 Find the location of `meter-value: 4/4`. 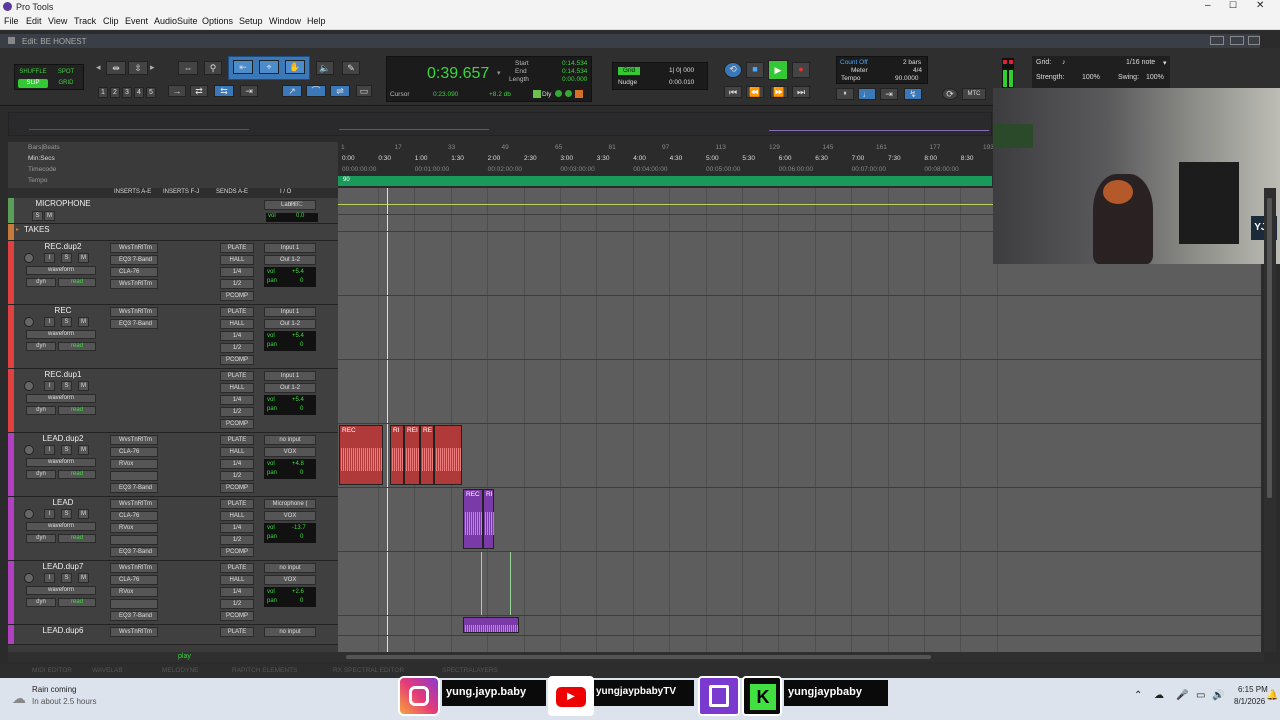

meter-value: 4/4 is located at coordinates (917, 70).